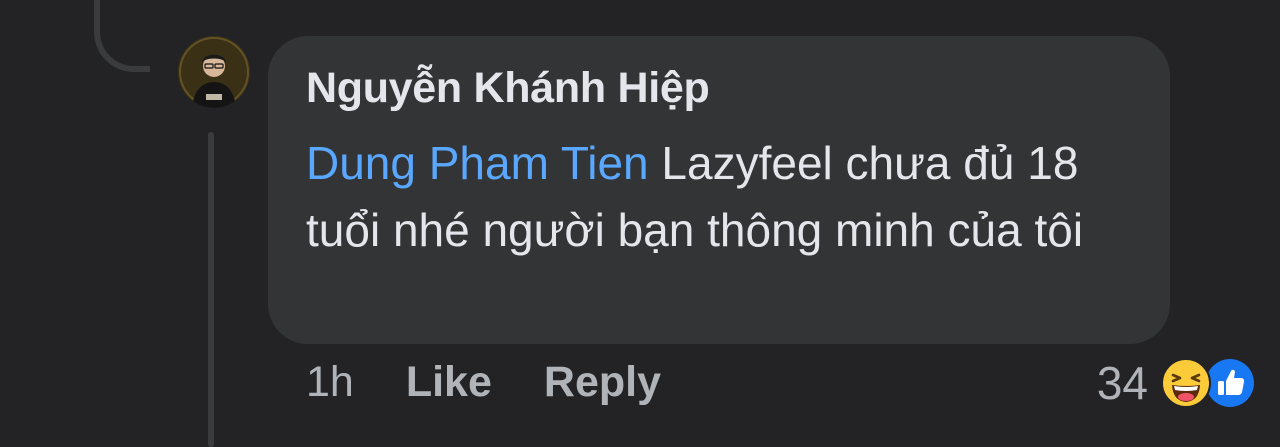 The image size is (1280, 447). I want to click on haha-icon, so click(1186, 383).